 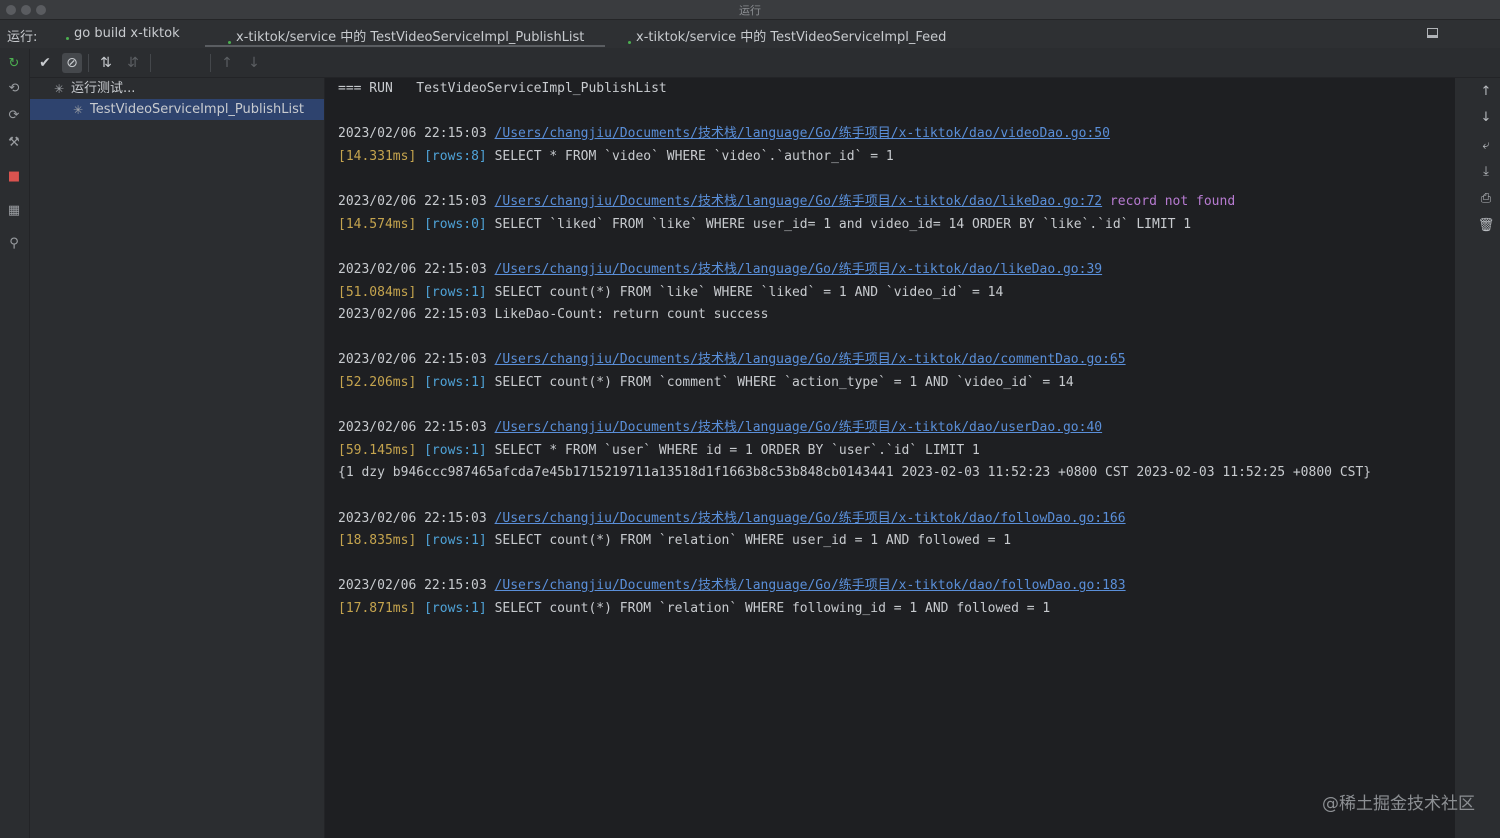 What do you see at coordinates (1486, 92) in the screenshot?
I see `scroll-up-icon: ↑` at bounding box center [1486, 92].